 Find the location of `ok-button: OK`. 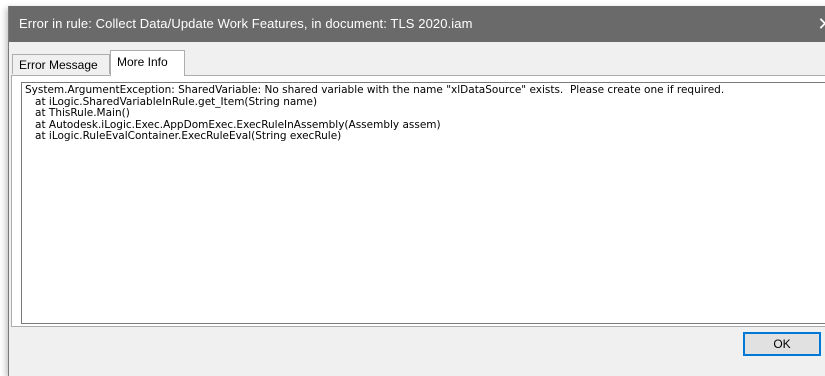

ok-button: OK is located at coordinates (782, 344).